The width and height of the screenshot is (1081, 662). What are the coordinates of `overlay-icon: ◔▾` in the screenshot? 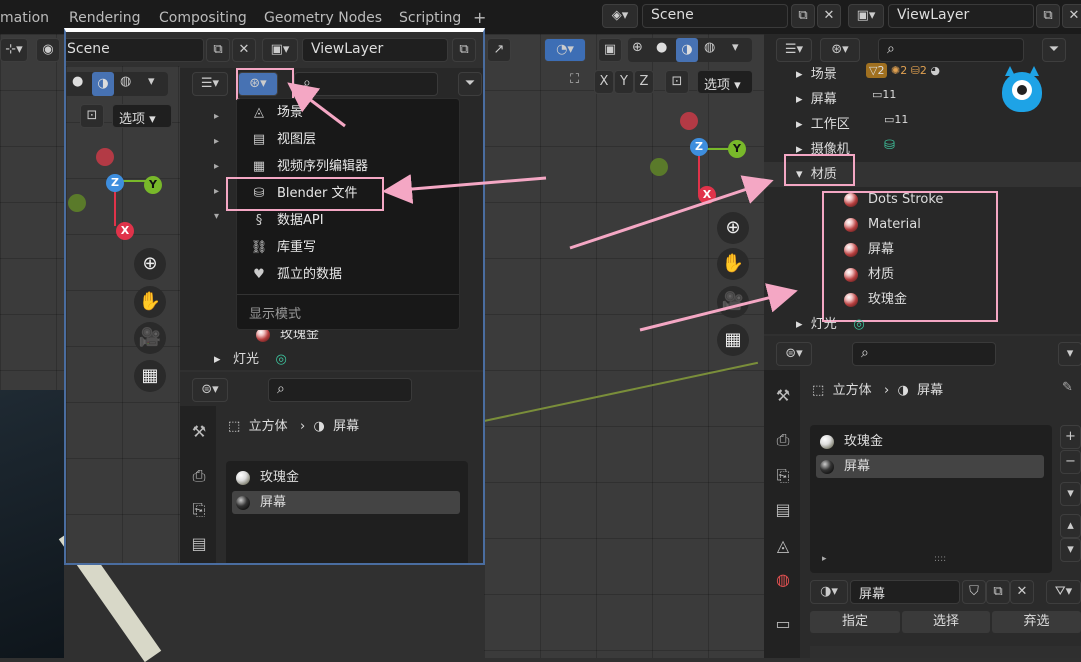 It's located at (565, 50).